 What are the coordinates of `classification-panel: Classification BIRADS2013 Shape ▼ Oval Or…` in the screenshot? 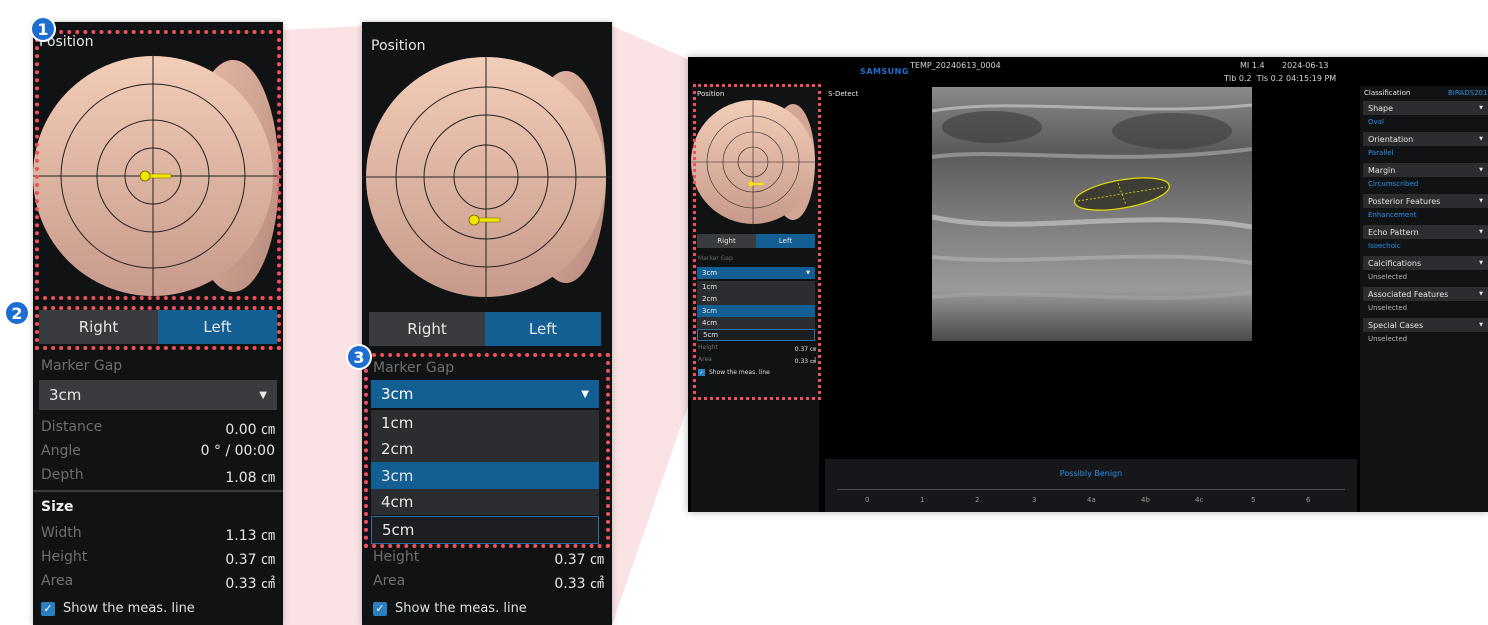 It's located at (1424, 299).